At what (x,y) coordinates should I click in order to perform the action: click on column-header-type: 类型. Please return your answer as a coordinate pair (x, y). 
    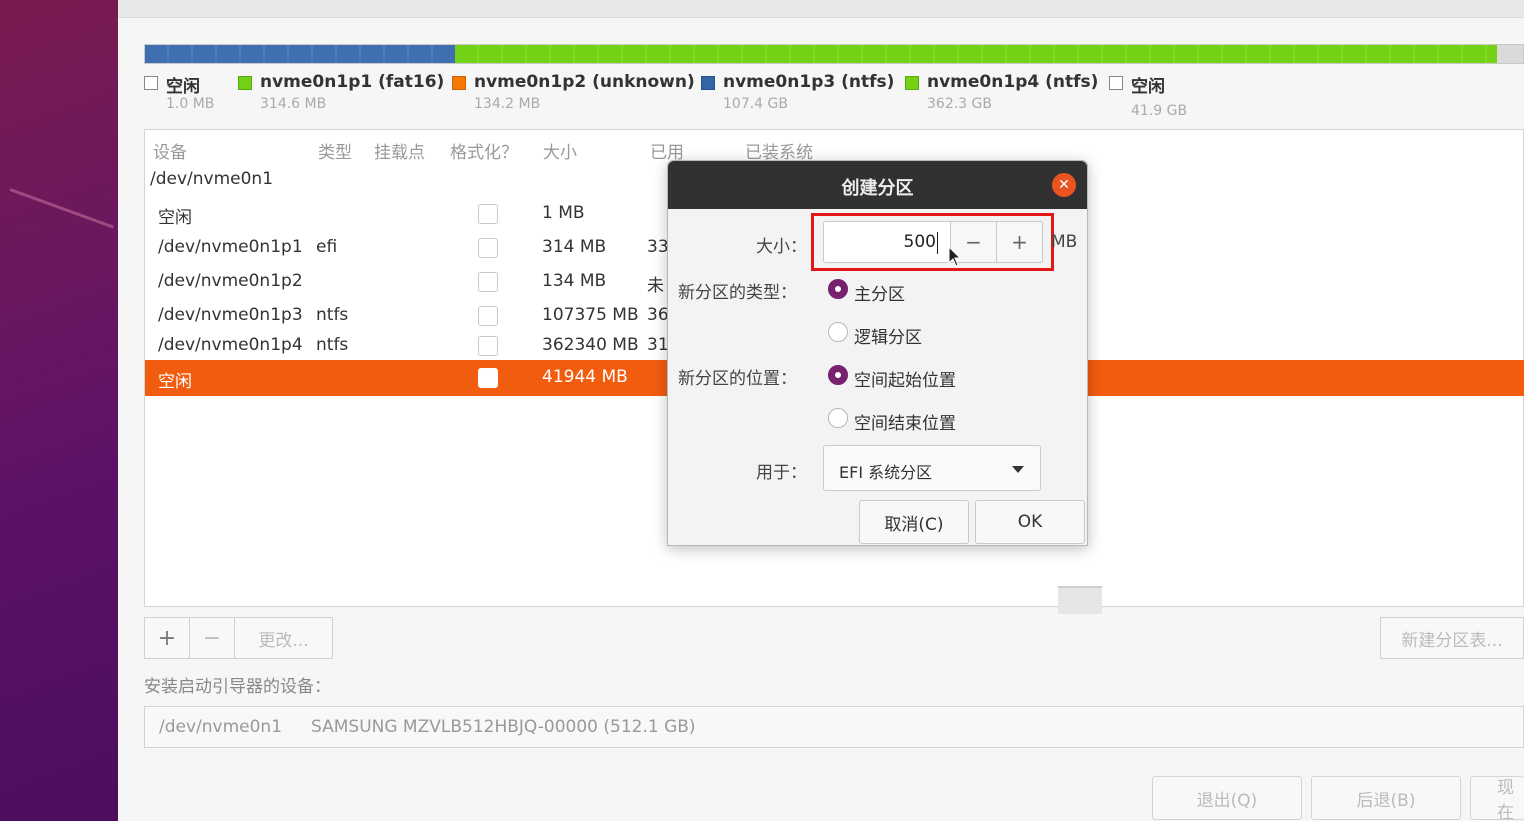
    Looking at the image, I should click on (335, 150).